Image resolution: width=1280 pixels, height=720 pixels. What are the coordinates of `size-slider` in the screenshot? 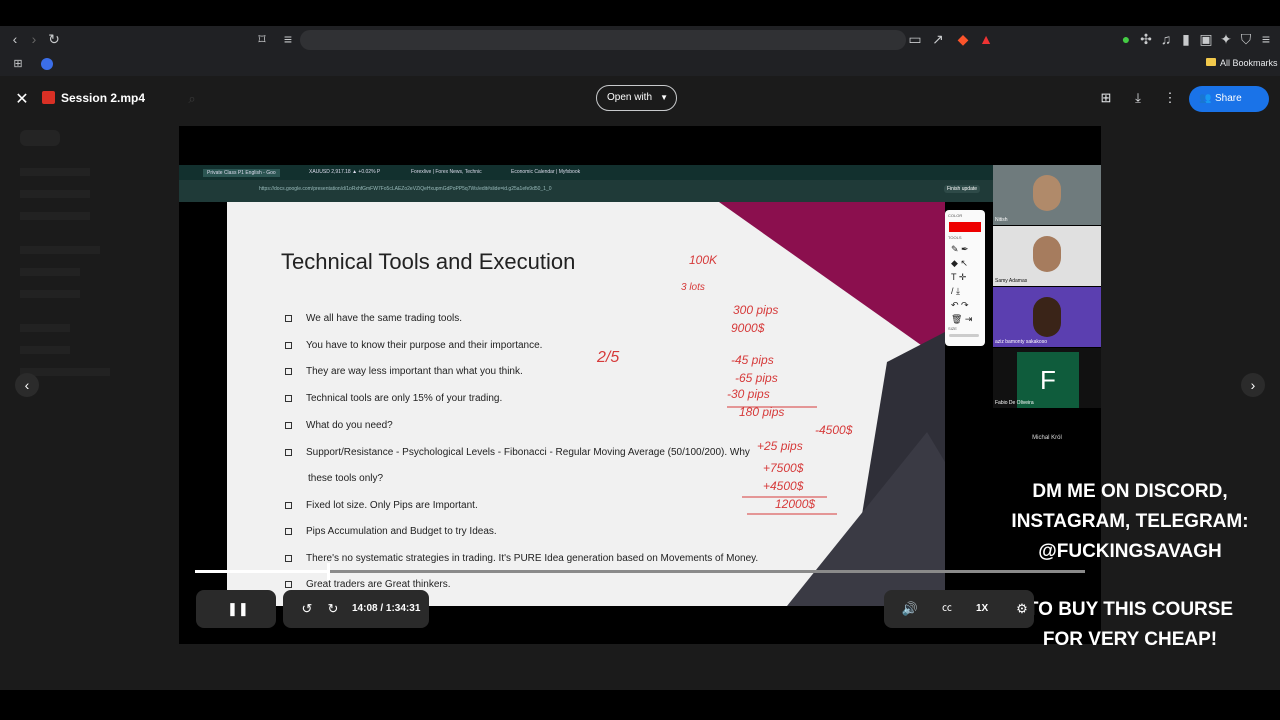 It's located at (964, 335).